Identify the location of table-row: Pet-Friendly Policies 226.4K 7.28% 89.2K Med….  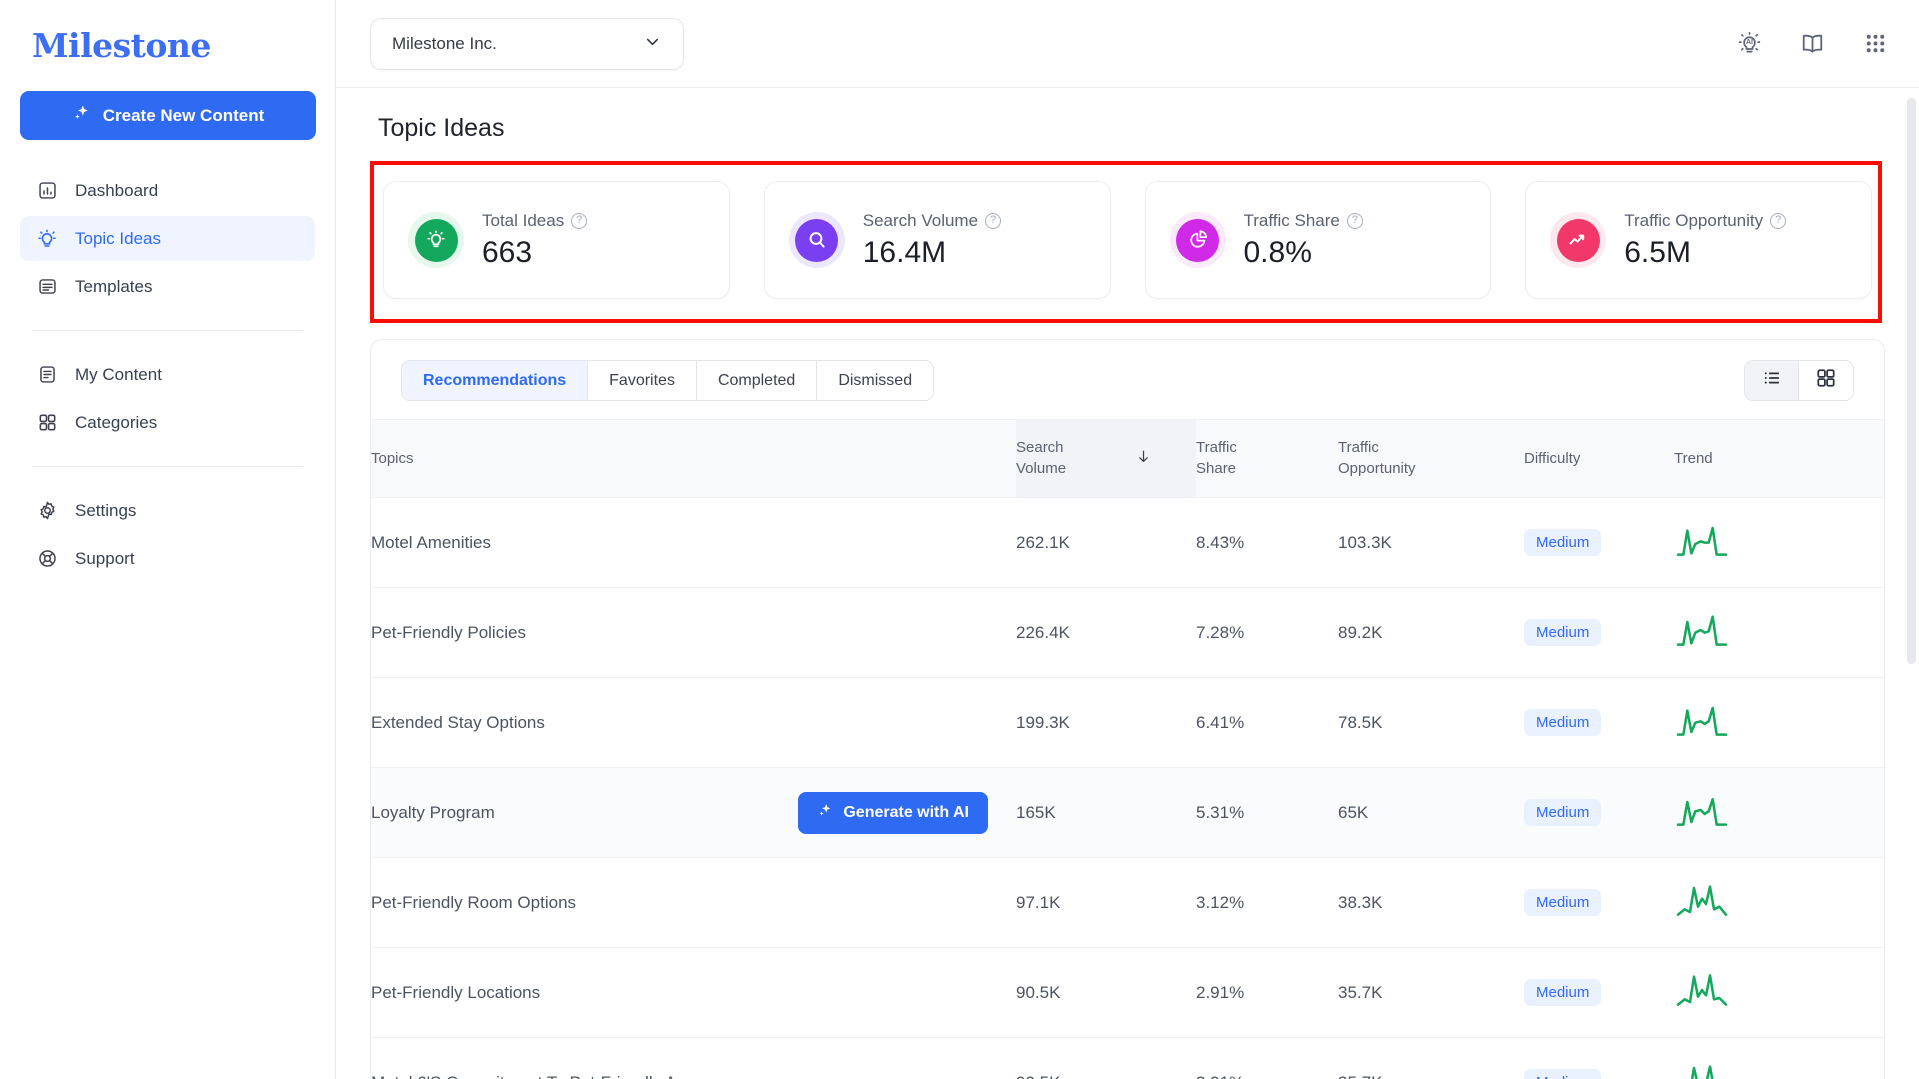
(1127, 632).